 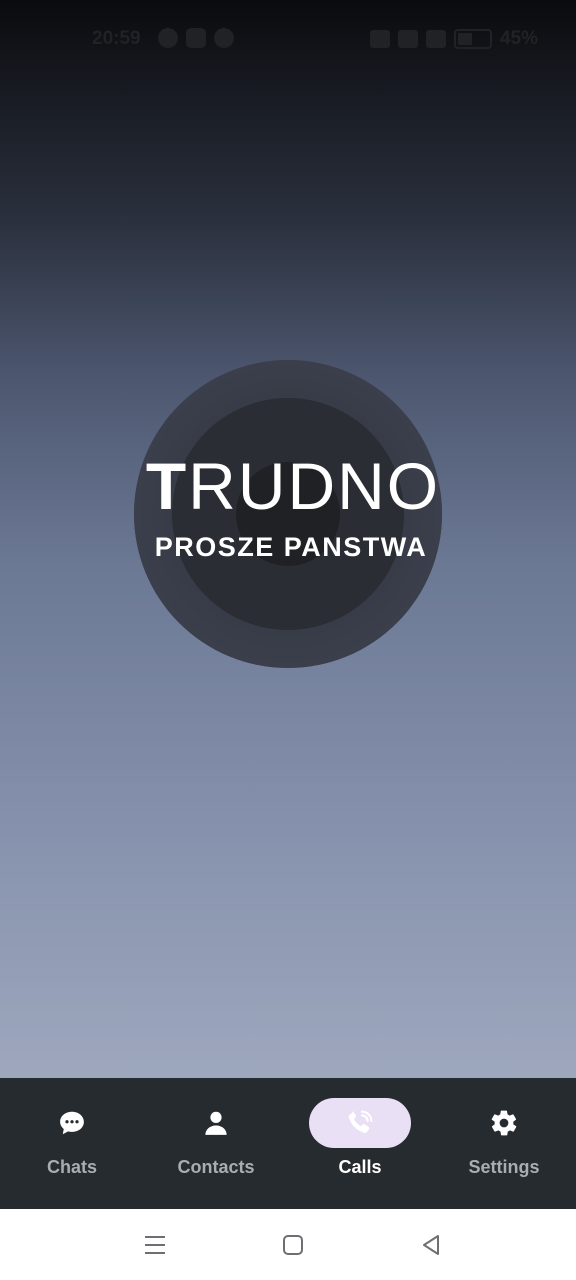 I want to click on messenger-icon, so click(x=168, y=38).